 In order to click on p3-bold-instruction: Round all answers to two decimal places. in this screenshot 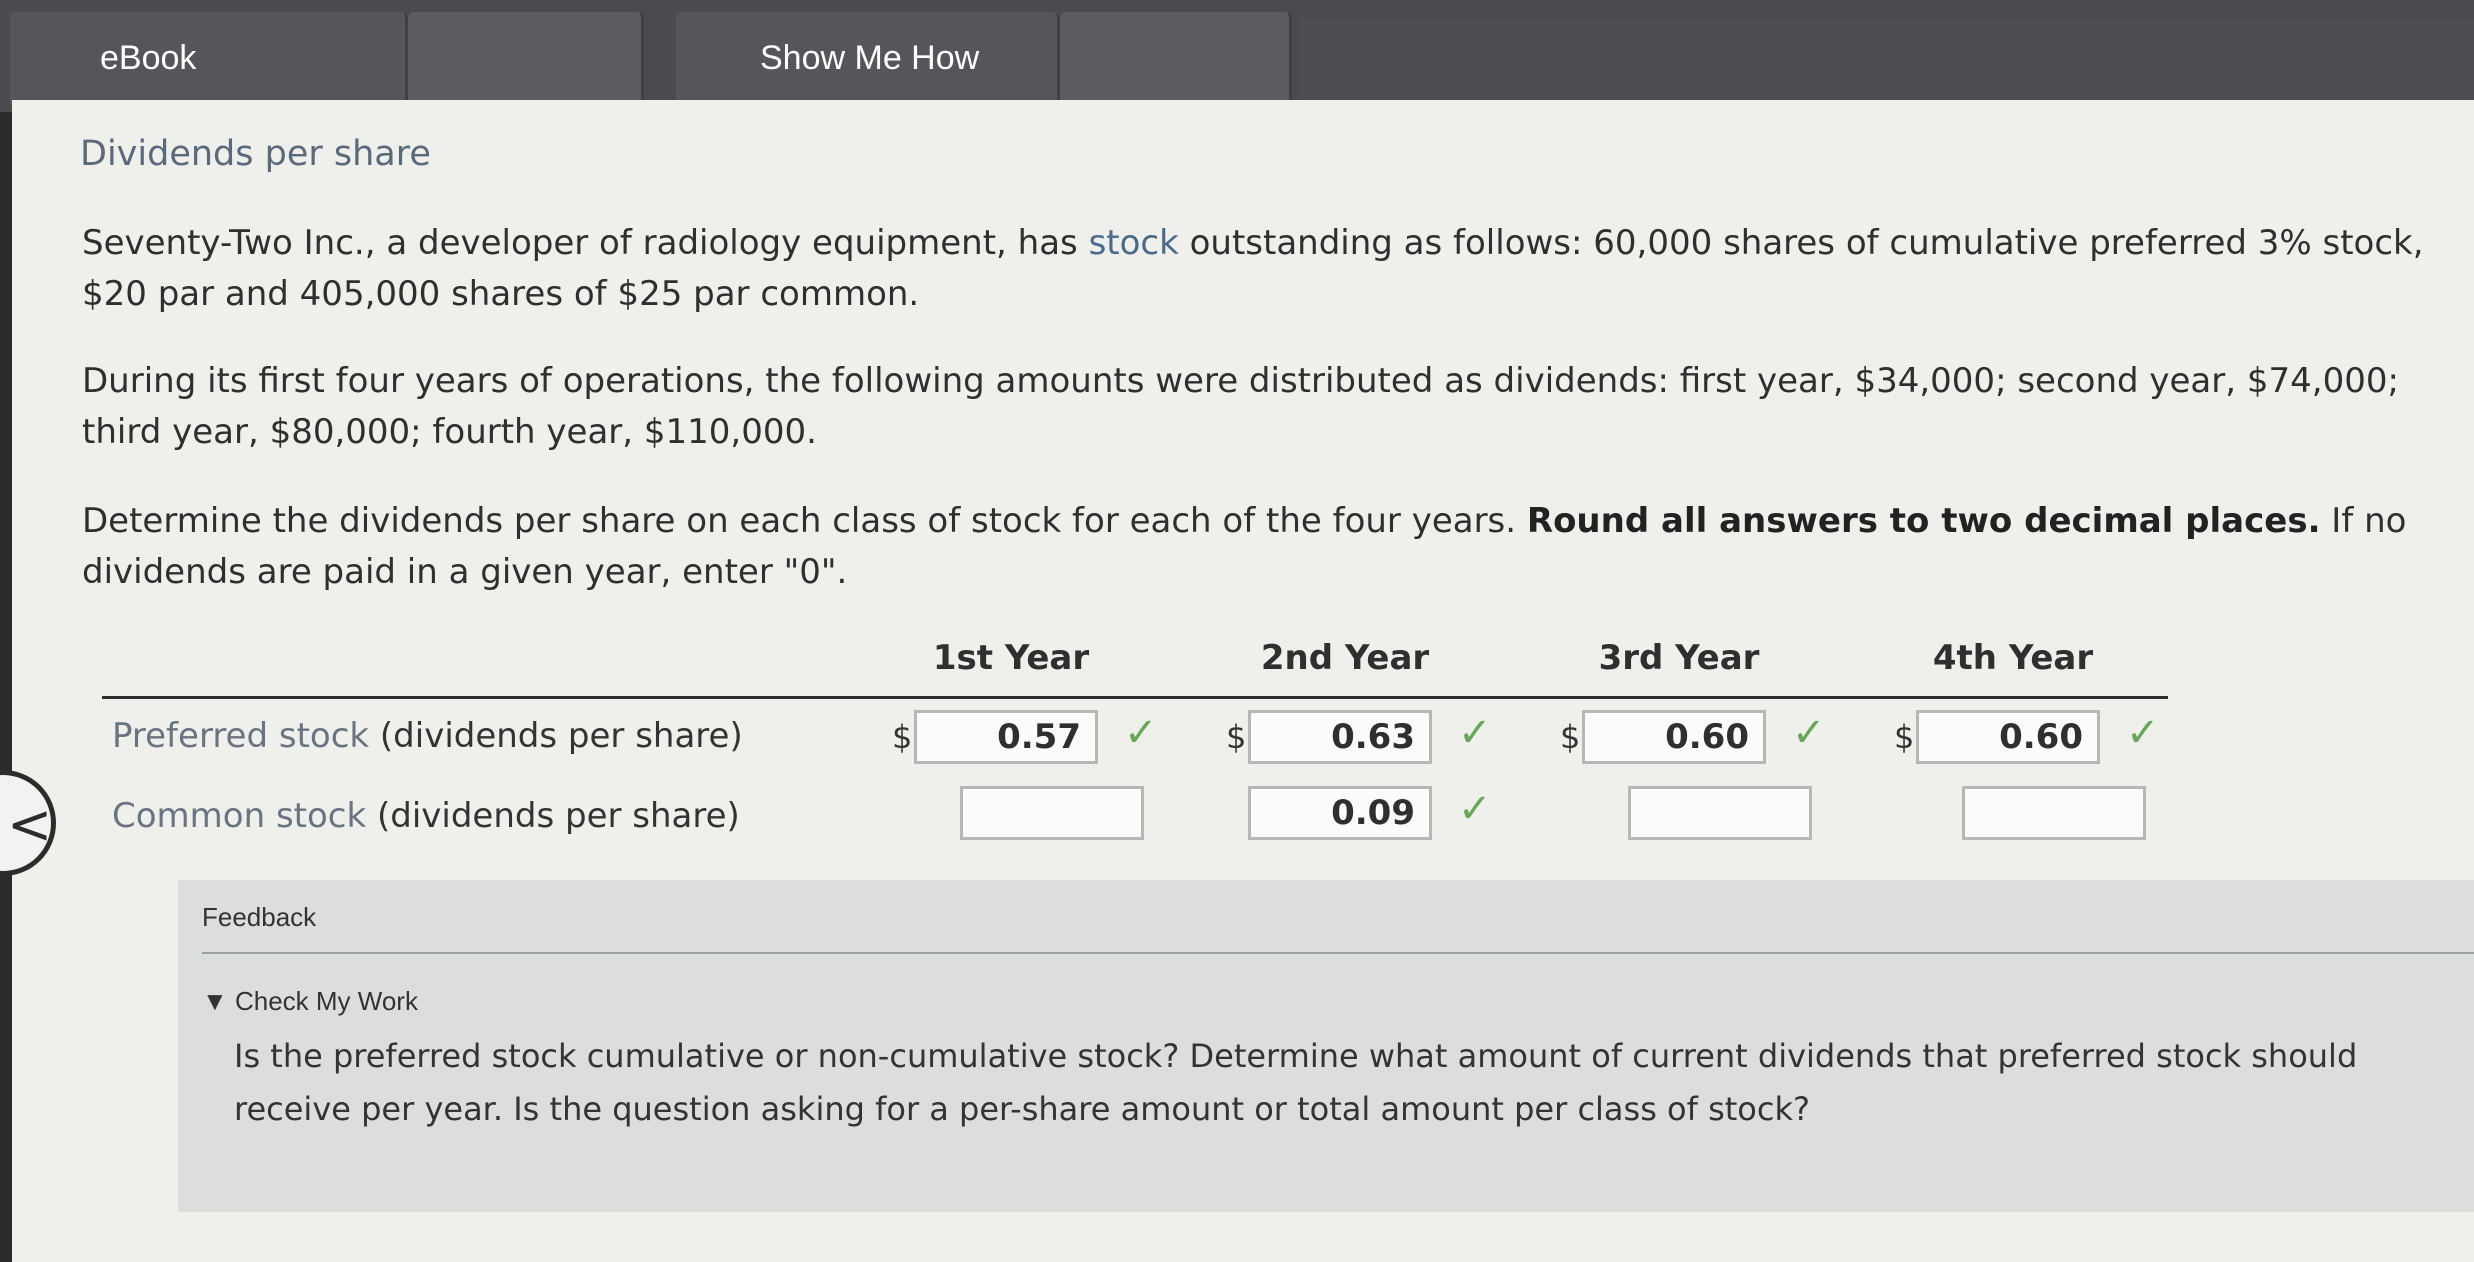, I will do `click(1923, 521)`.